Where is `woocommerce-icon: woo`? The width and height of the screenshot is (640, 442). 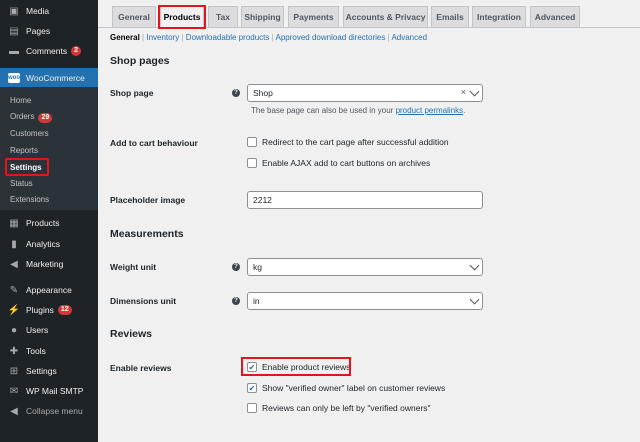 woocommerce-icon: woo is located at coordinates (14, 78).